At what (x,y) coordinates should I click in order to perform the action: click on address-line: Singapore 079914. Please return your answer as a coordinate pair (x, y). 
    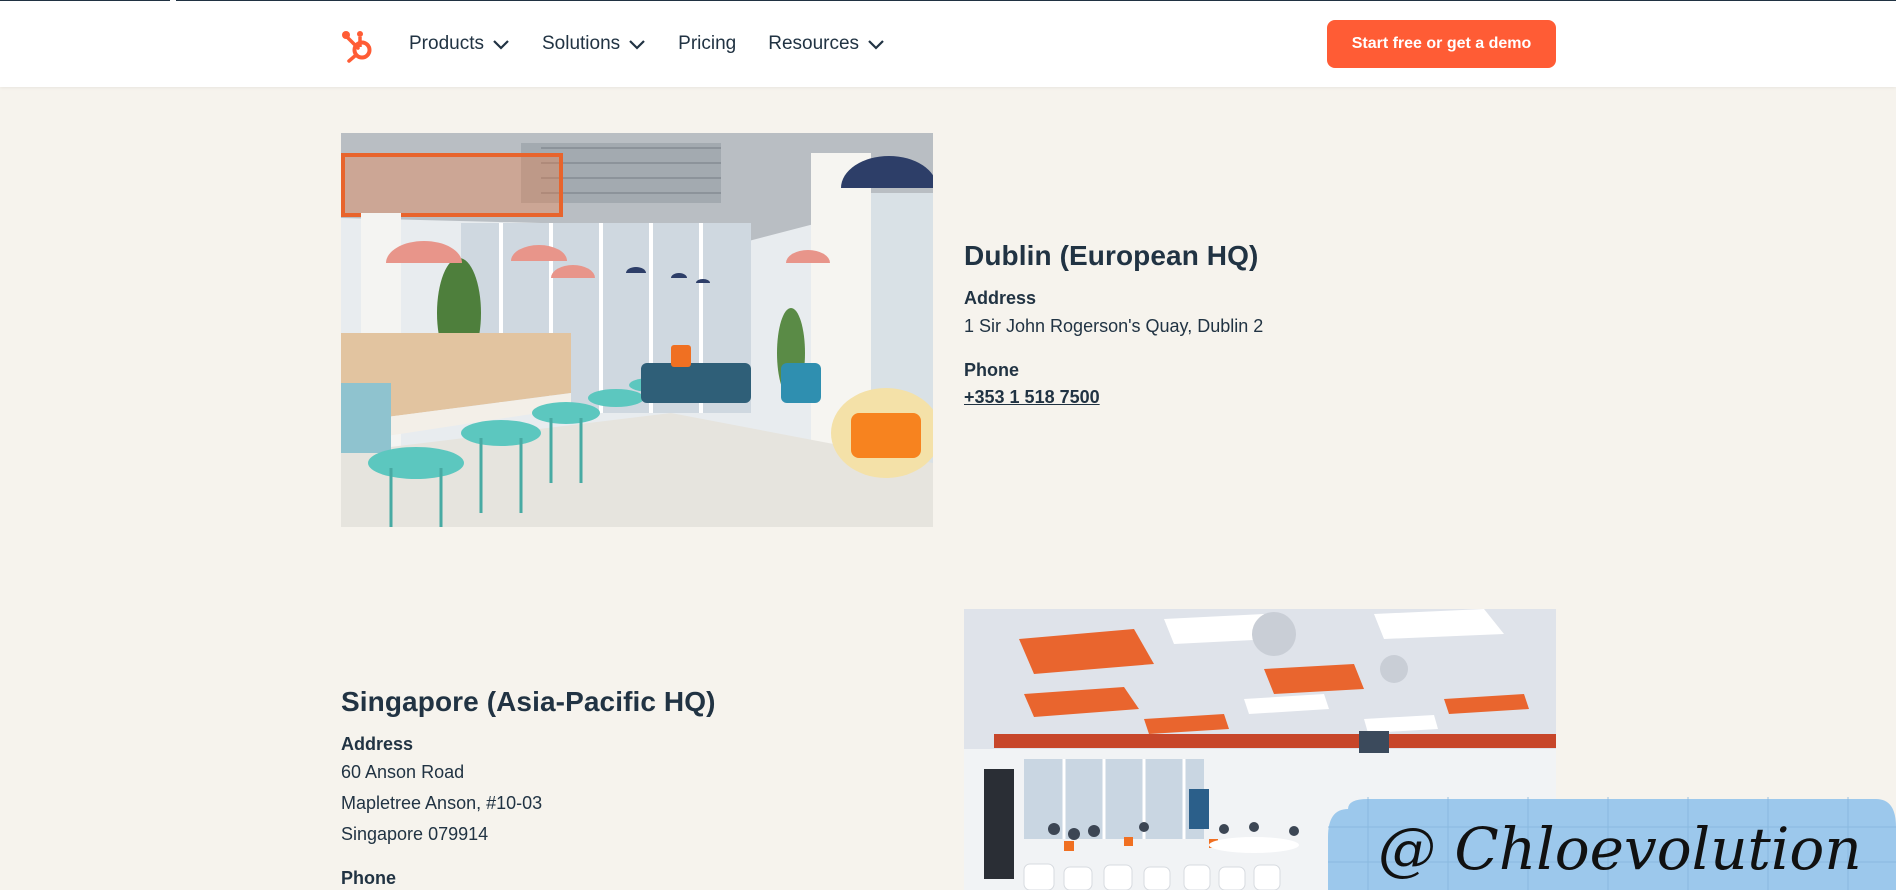
    Looking at the image, I should click on (415, 834).